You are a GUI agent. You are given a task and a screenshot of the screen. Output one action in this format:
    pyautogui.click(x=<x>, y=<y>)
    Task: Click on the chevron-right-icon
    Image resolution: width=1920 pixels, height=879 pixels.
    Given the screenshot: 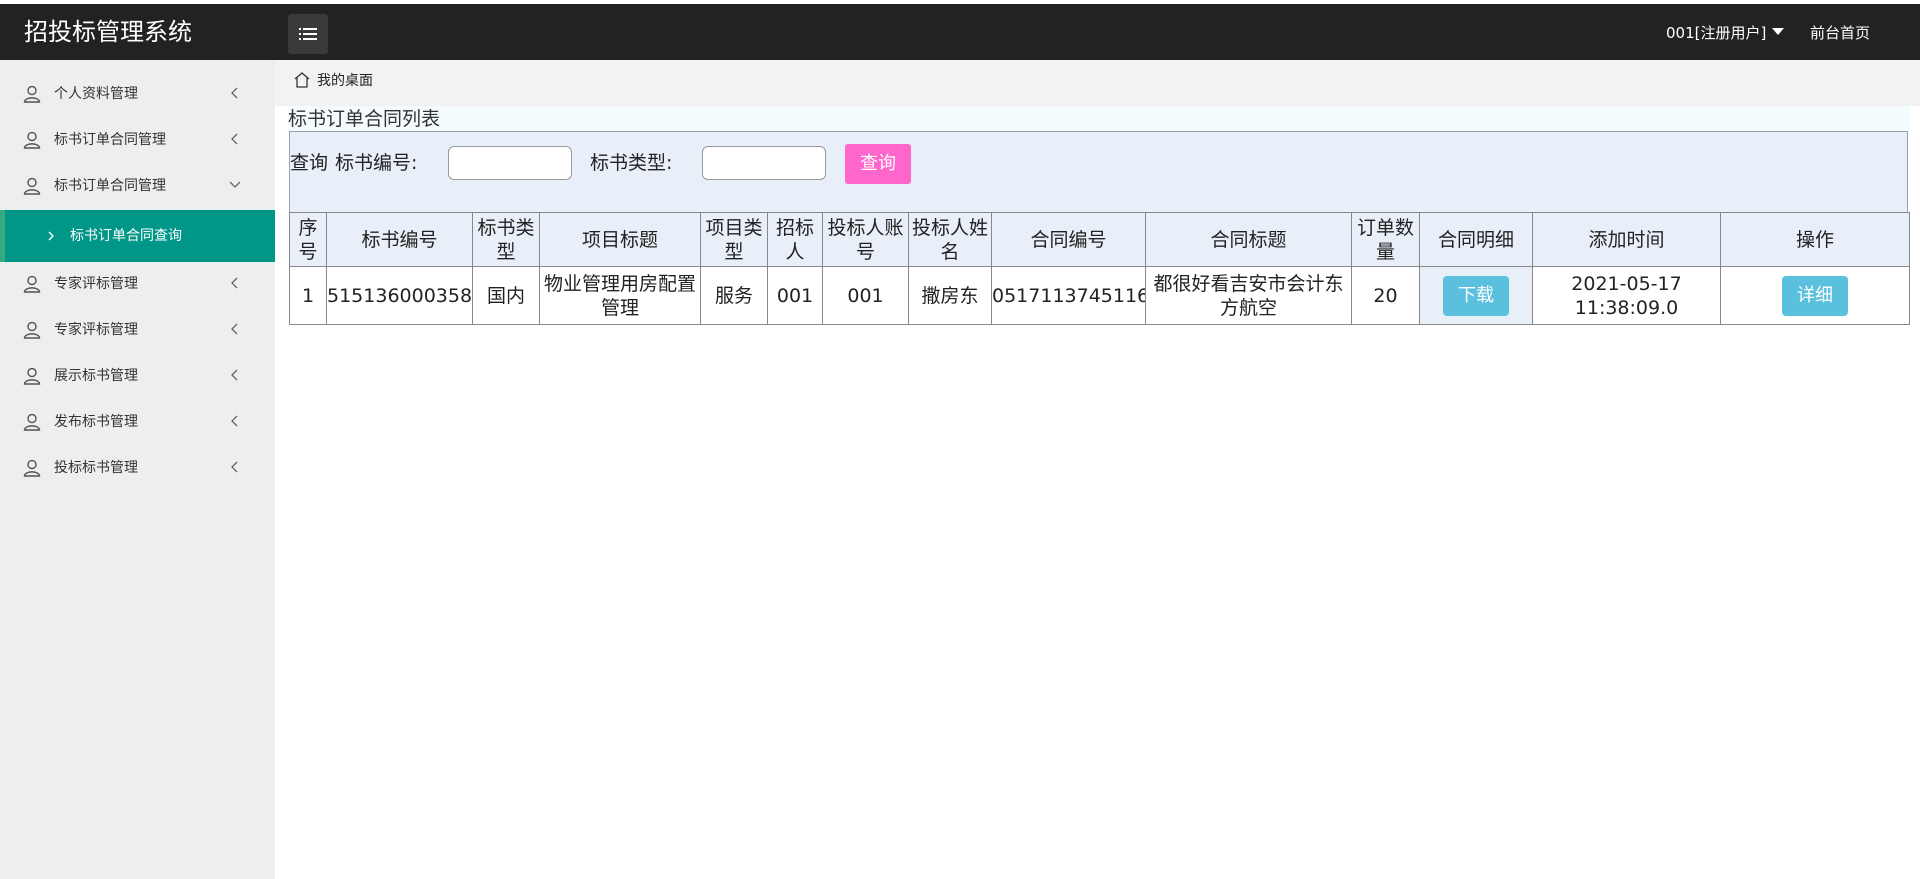 What is the action you would take?
    pyautogui.click(x=51, y=236)
    